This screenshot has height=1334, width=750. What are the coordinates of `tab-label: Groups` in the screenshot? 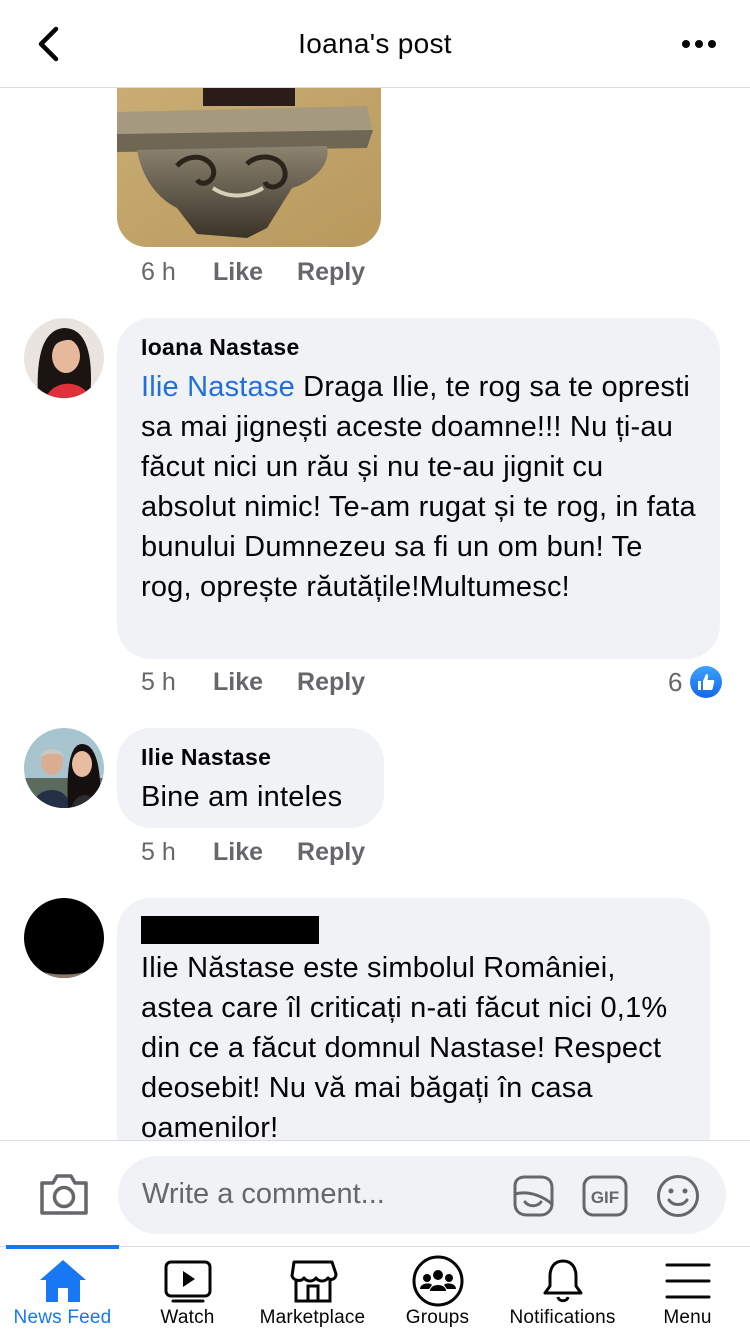 It's located at (437, 1317).